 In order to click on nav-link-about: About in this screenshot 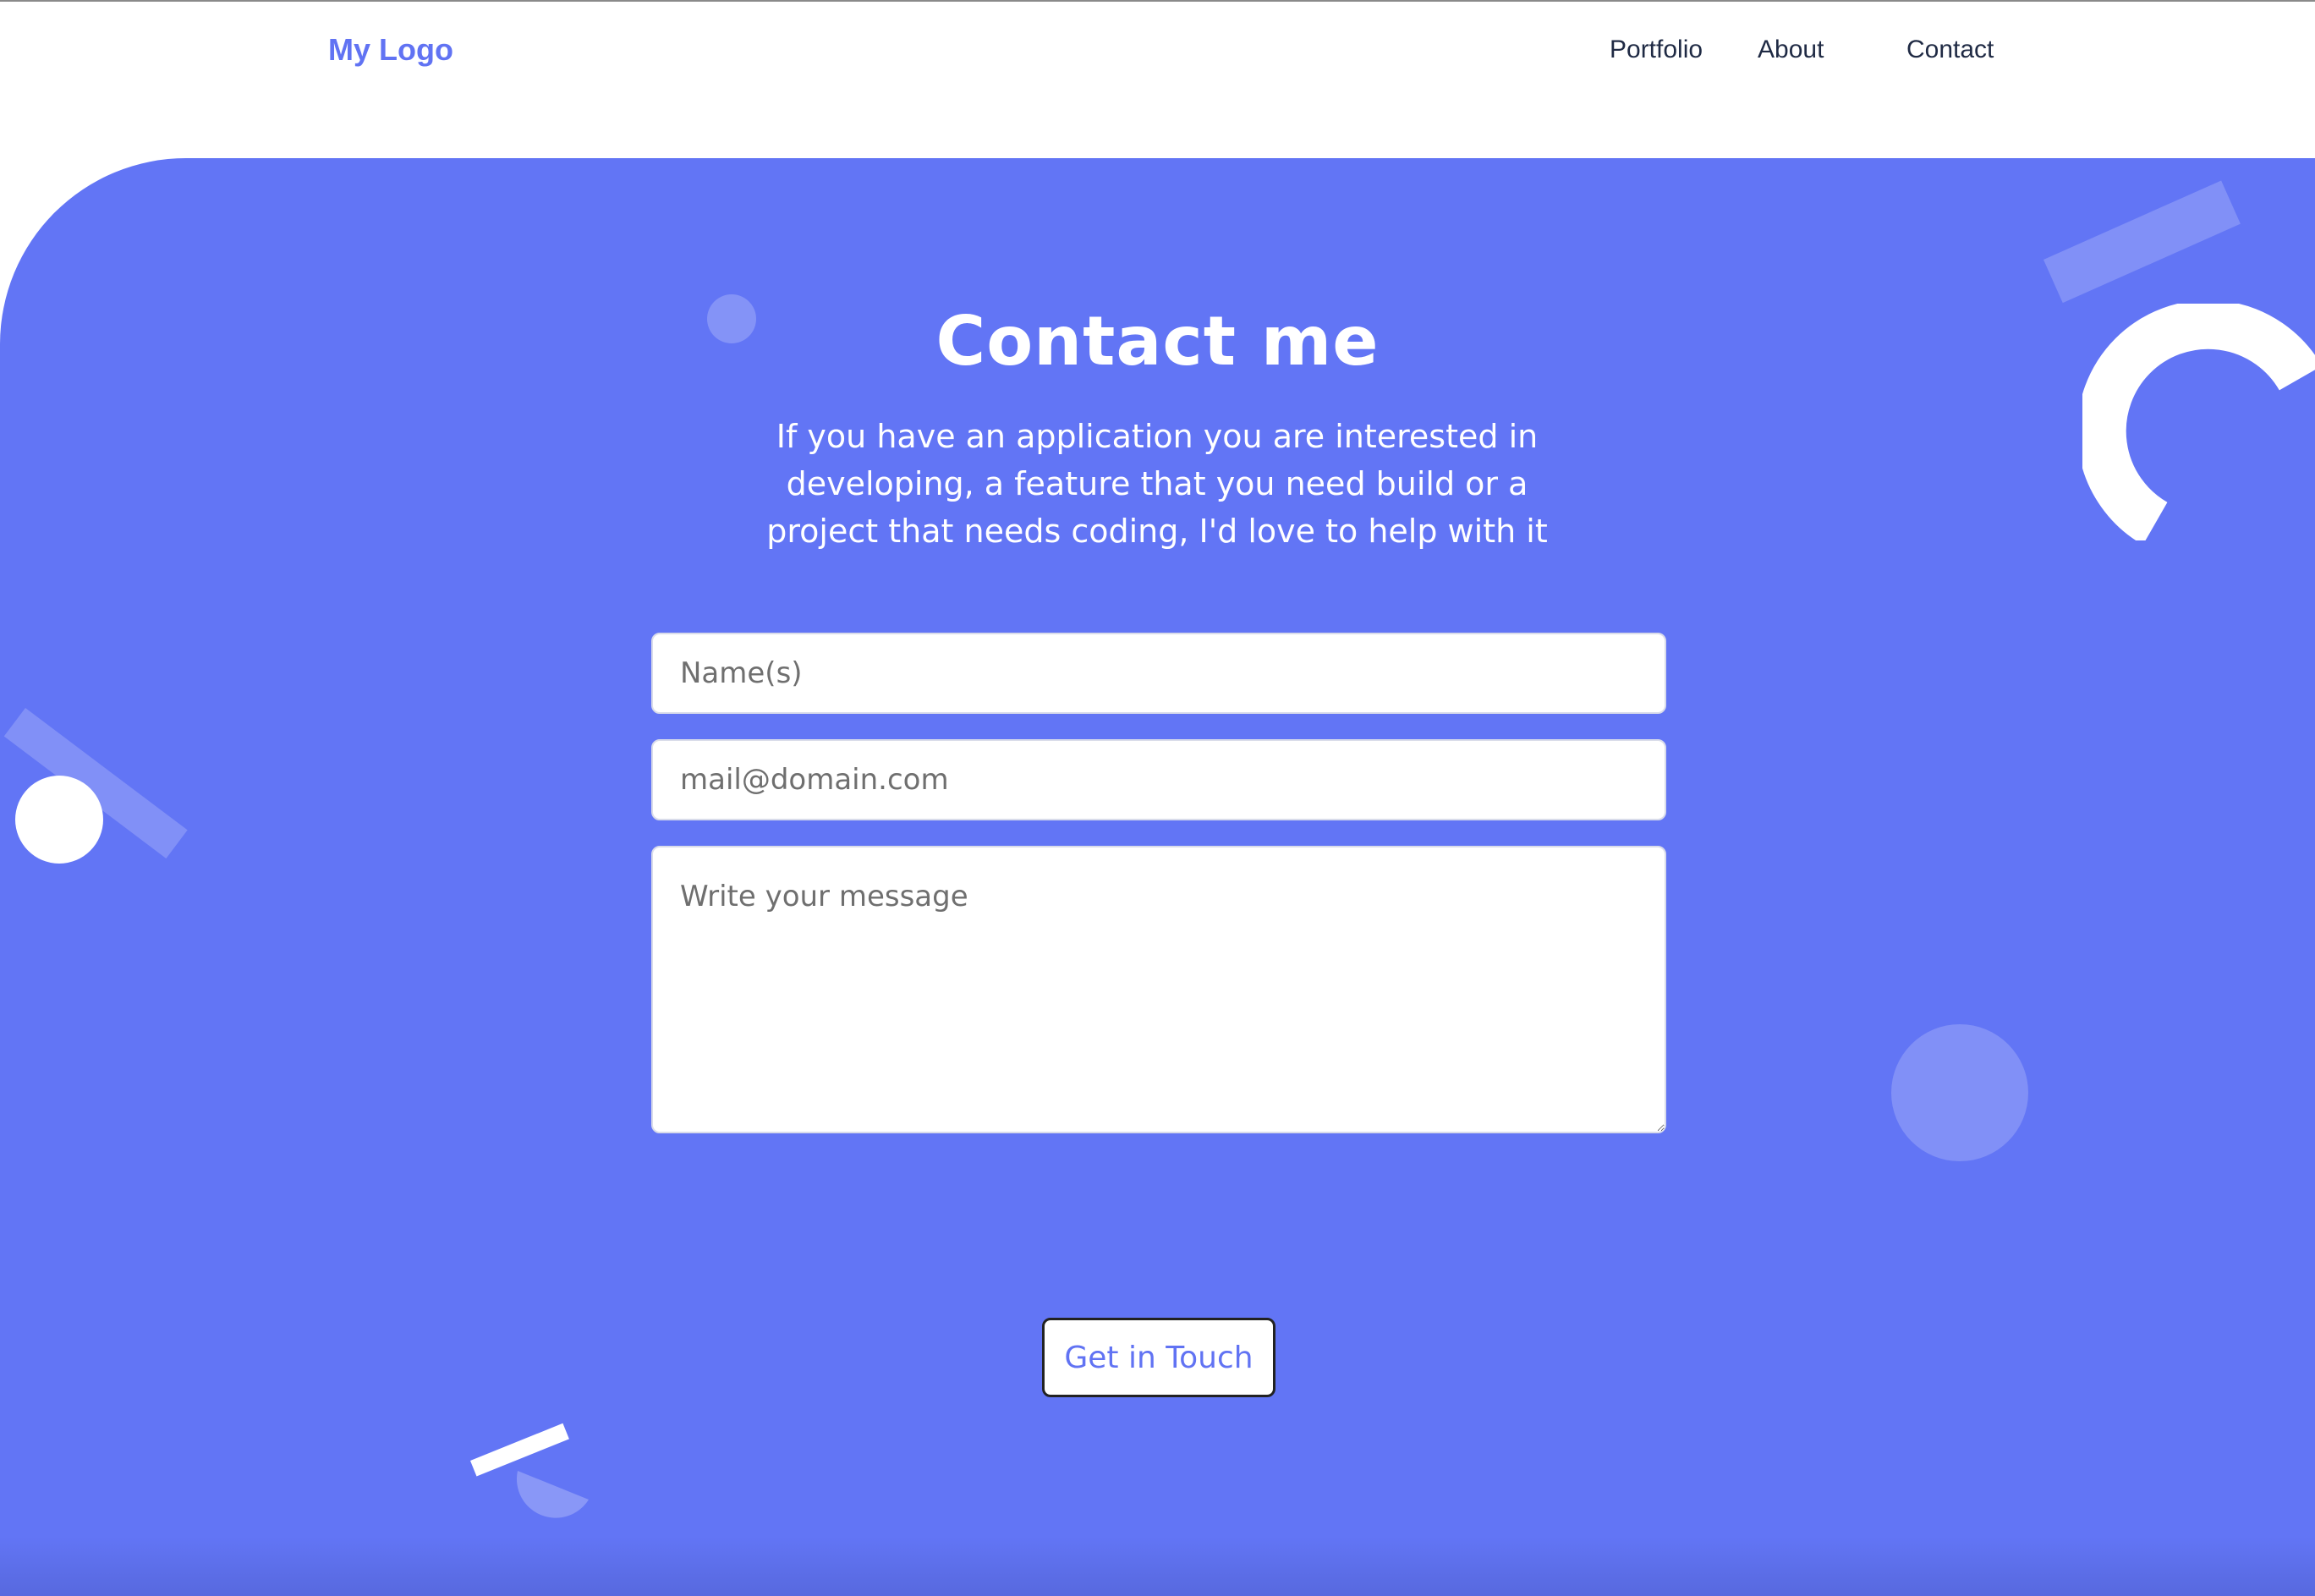, I will do `click(1791, 50)`.